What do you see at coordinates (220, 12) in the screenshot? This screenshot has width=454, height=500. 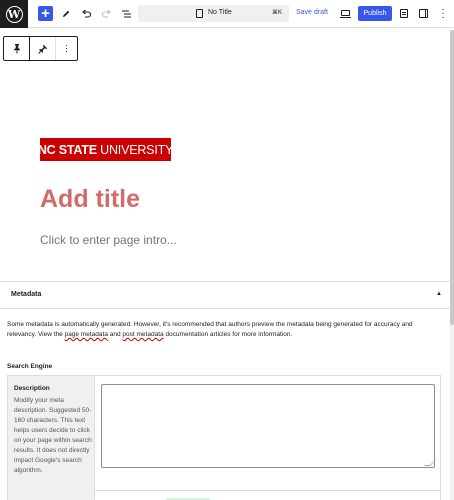 I see `document-title: No Title` at bounding box center [220, 12].